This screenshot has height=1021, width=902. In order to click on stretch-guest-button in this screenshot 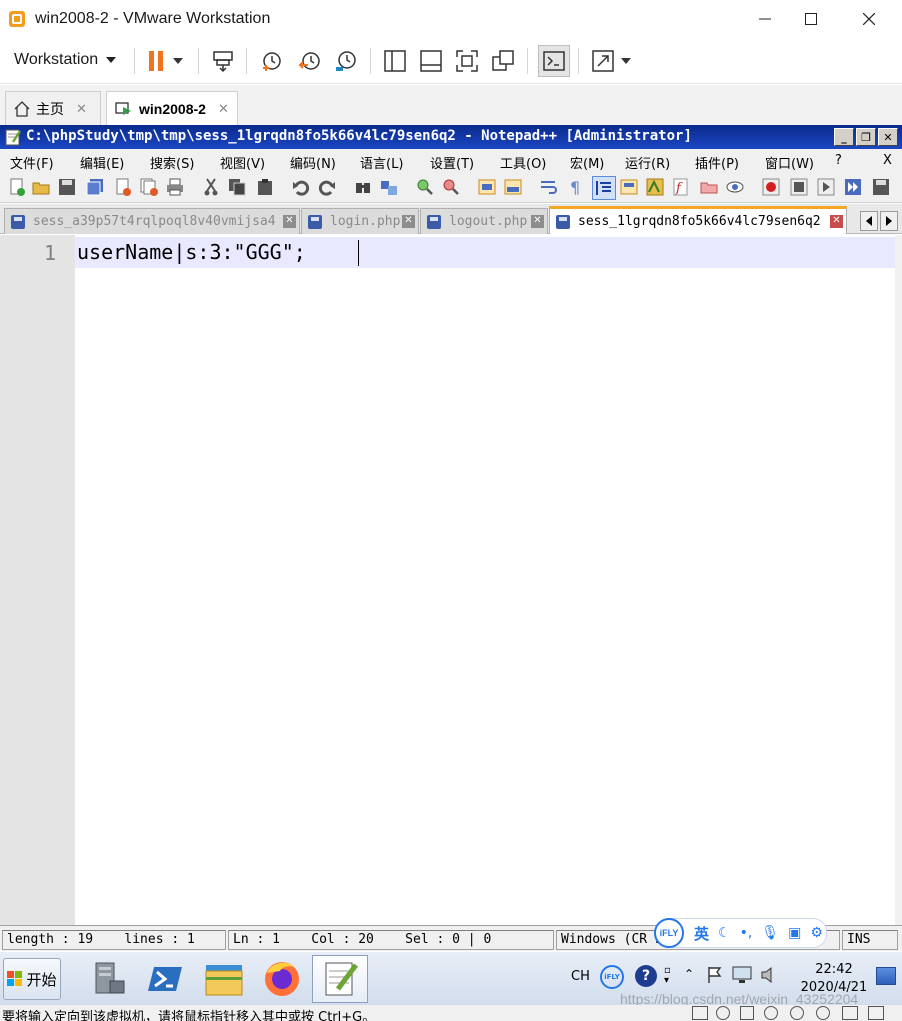, I will do `click(603, 61)`.